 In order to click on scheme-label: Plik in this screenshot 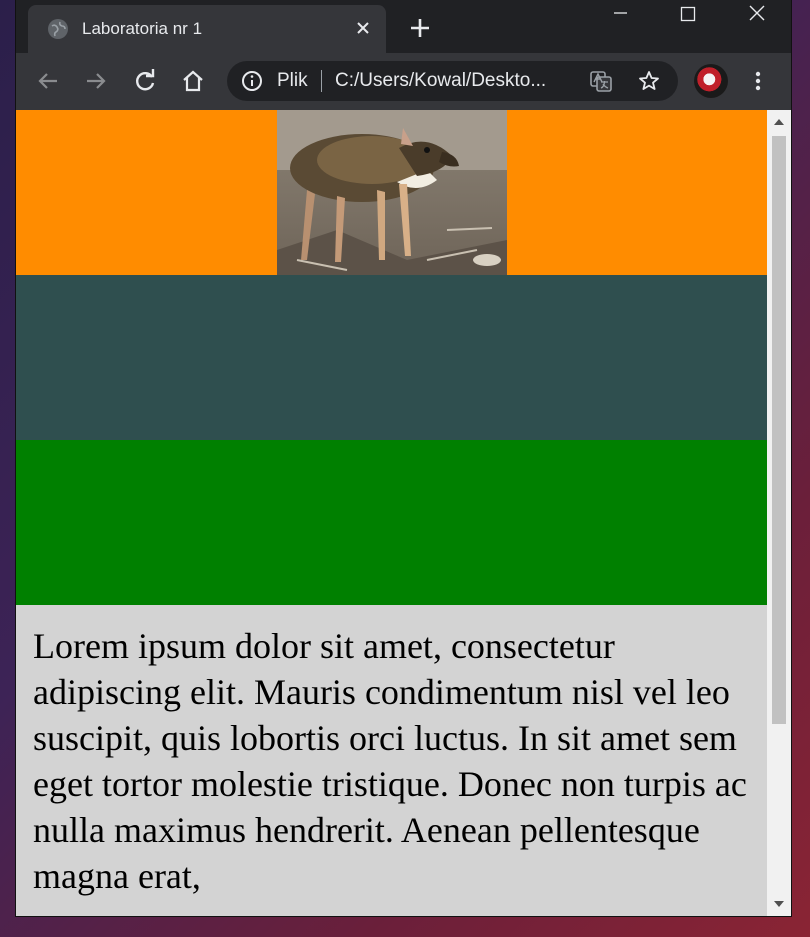, I will do `click(292, 80)`.